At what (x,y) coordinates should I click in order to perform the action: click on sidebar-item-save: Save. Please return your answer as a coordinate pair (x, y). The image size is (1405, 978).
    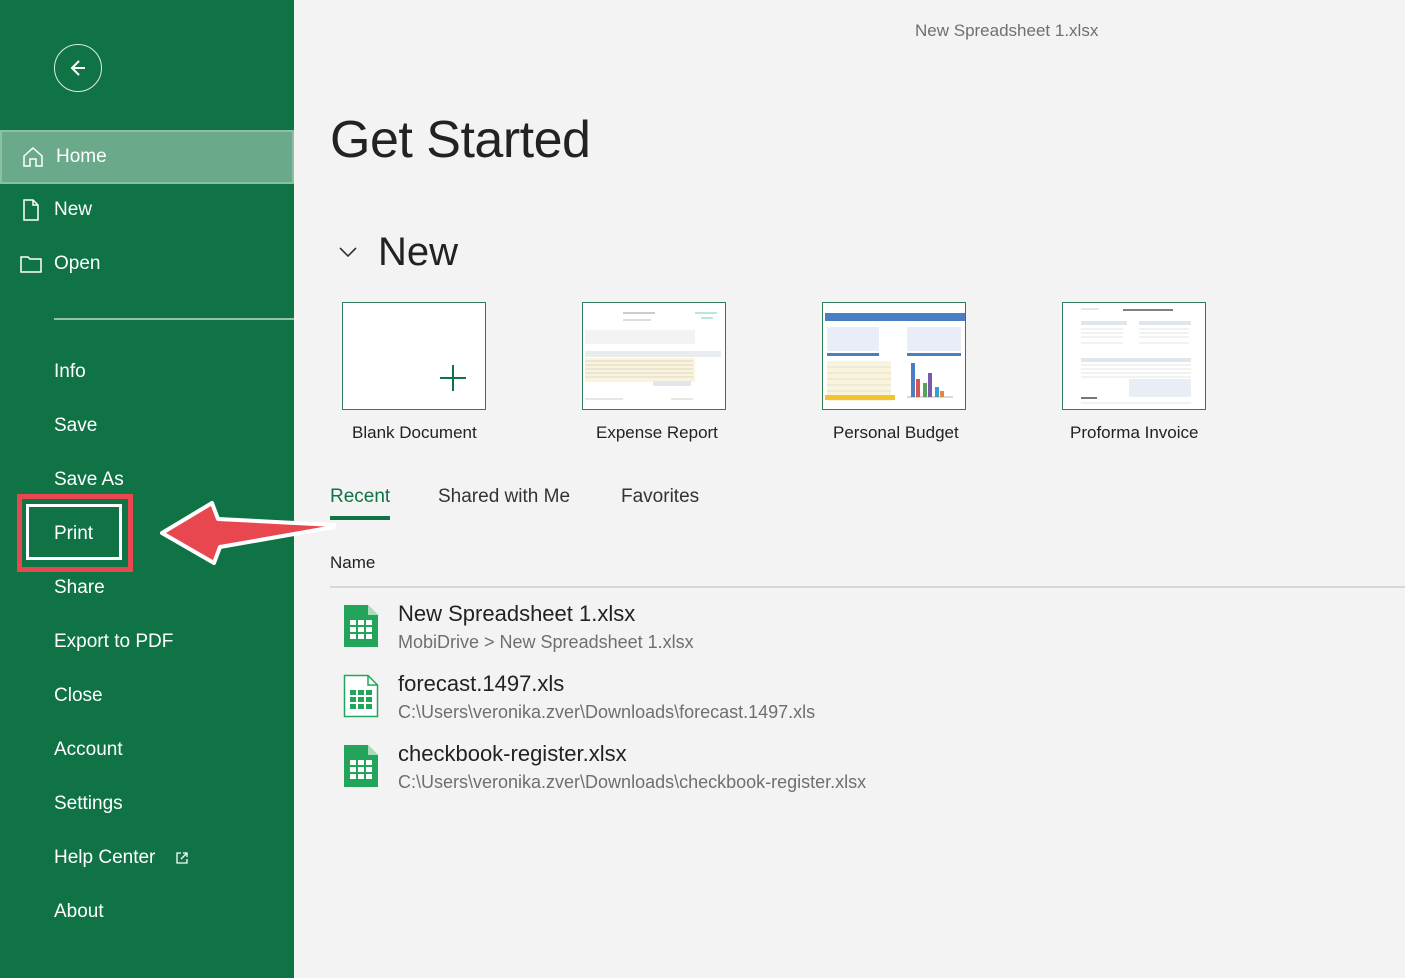
    Looking at the image, I should click on (147, 426).